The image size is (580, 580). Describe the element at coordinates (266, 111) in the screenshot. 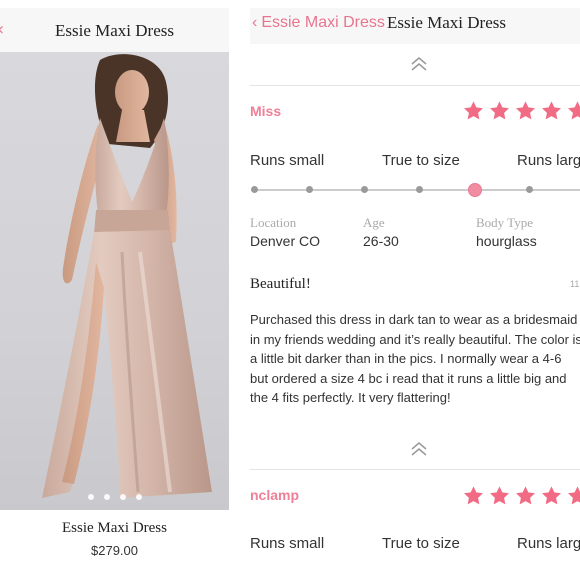

I see `reviewer-name: Miss` at that location.